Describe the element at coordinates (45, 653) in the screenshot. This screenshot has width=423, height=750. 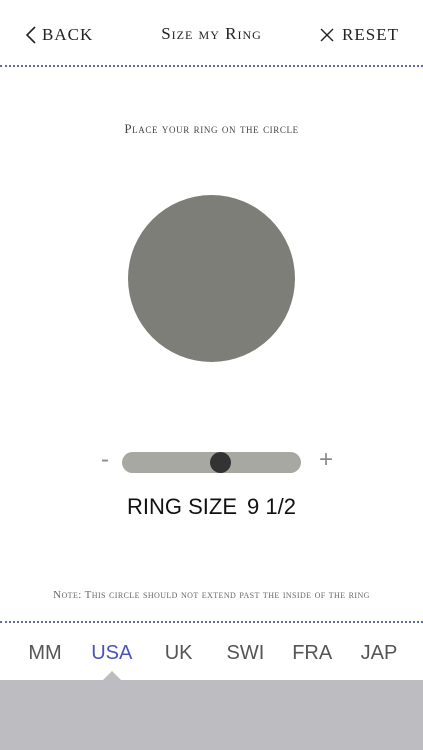
I see `tab-mm: MM` at that location.